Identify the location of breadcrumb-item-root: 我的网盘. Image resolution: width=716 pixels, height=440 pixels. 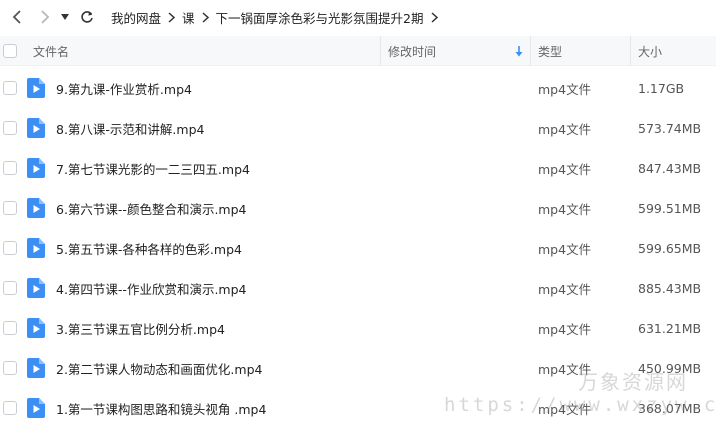
(136, 17).